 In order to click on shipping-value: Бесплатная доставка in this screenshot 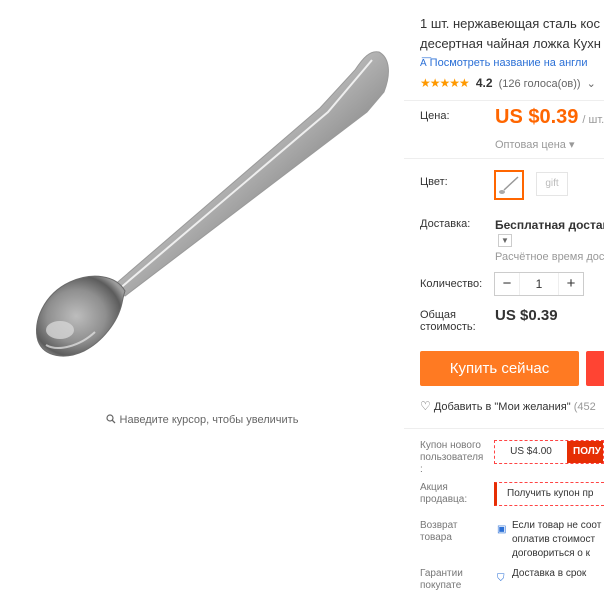, I will do `click(549, 225)`.